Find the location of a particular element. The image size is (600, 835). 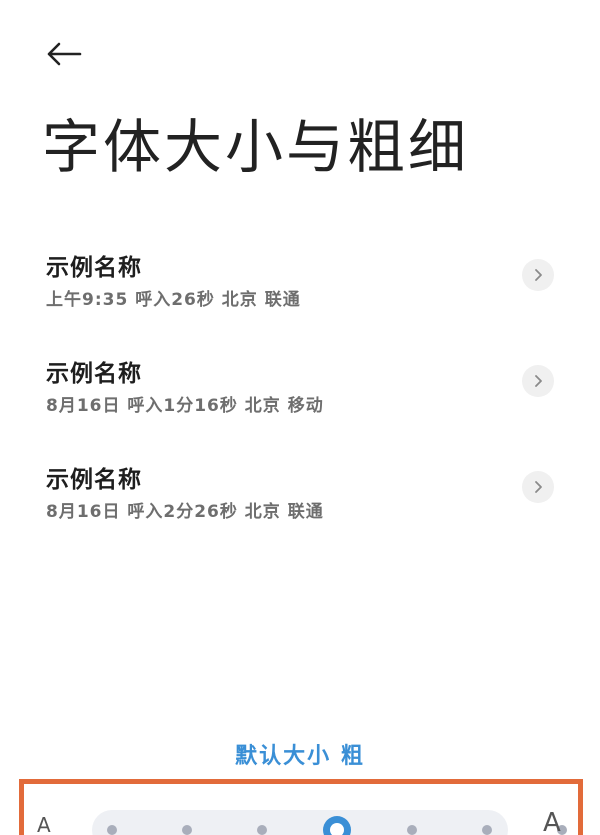

font-size-slider is located at coordinates (329, 822).